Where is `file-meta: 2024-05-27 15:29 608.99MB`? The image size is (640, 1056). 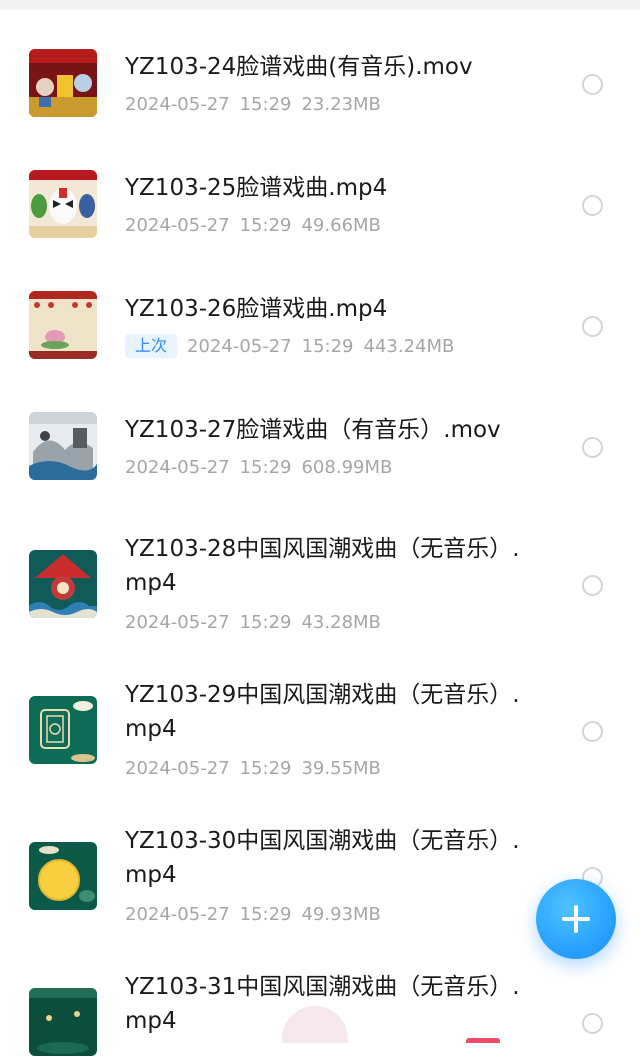 file-meta: 2024-05-27 15:29 608.99MB is located at coordinates (263, 468).